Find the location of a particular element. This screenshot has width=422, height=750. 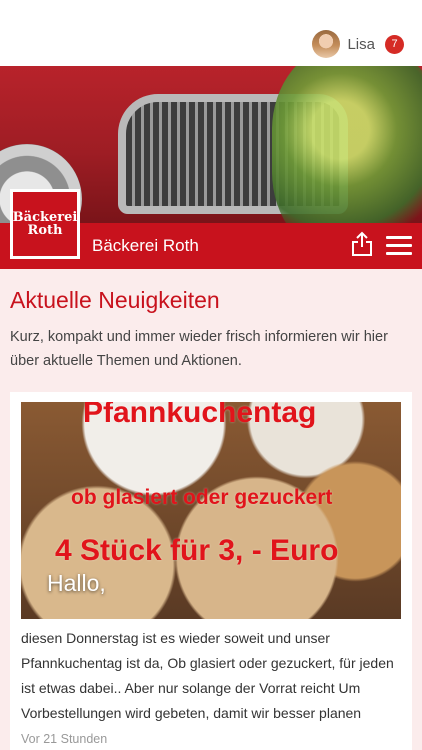

brand-logo: Bäckerei Roth is located at coordinates (45, 224).